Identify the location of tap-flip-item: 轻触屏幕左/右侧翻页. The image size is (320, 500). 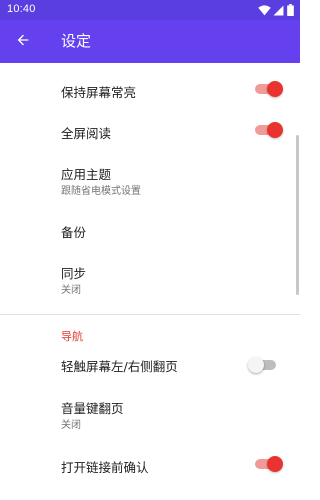
(150, 365).